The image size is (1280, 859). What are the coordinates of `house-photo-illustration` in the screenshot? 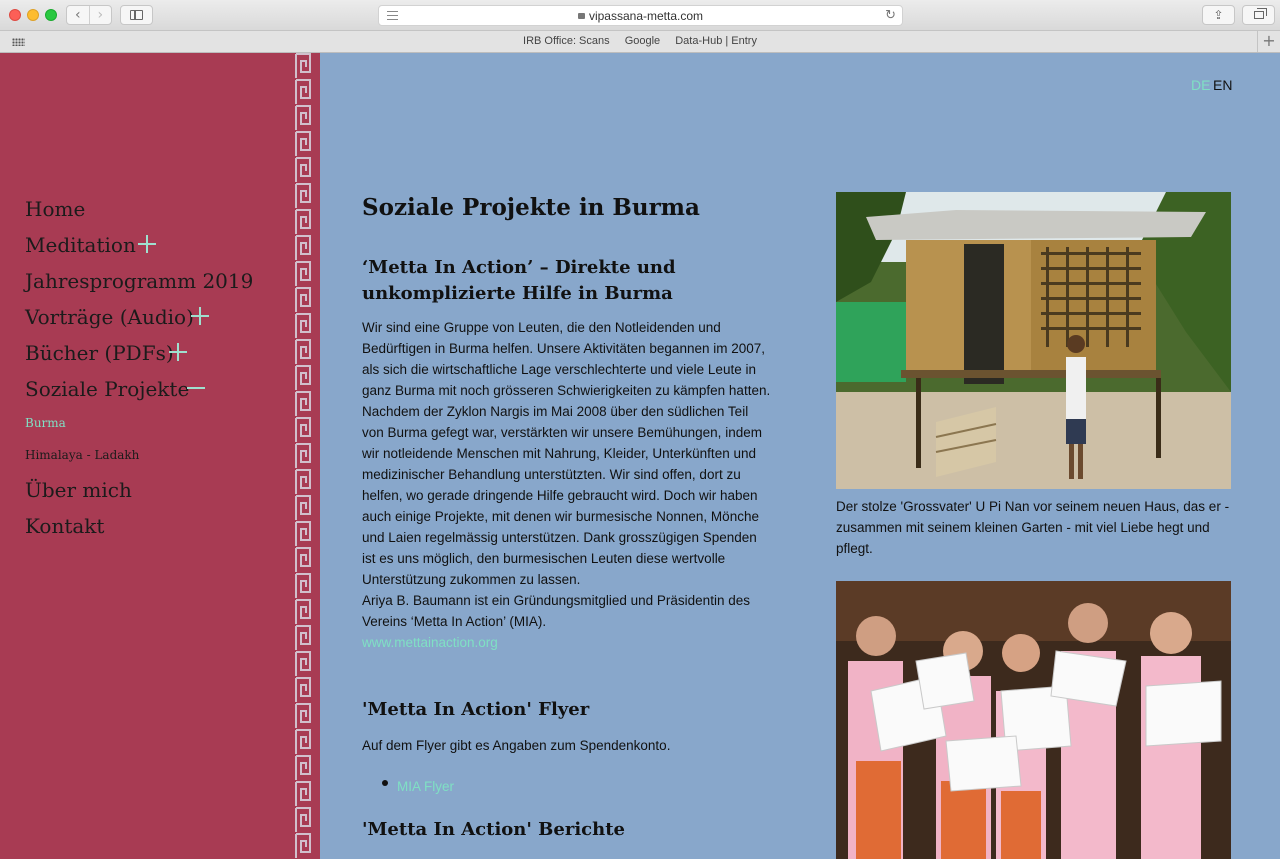 It's located at (1033, 340).